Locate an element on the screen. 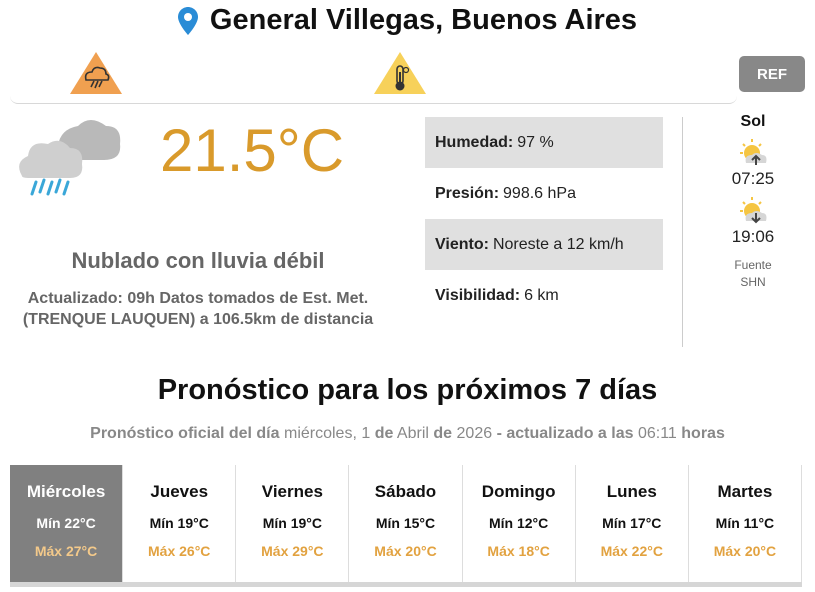  day-min: Mín 17°C is located at coordinates (632, 523).